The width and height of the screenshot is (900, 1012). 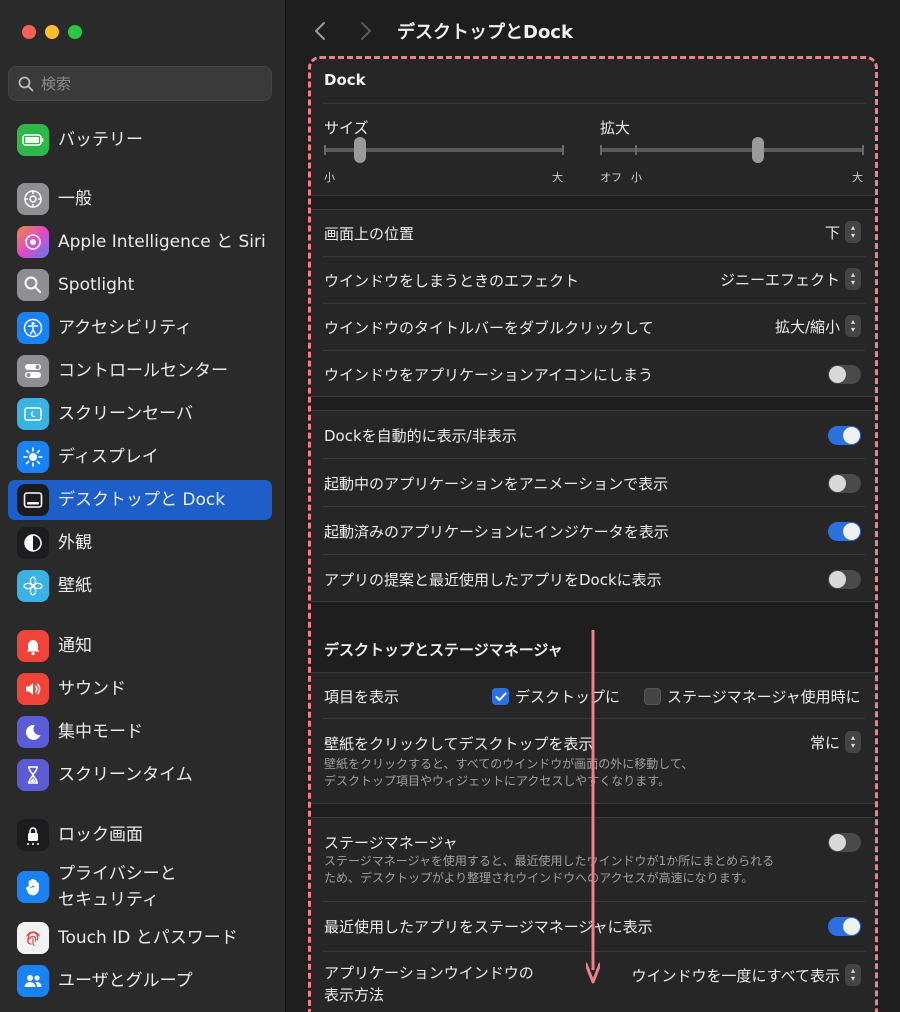 I want to click on click-wallpaper-desc-line2: デスクトップ項目やウィジェットにアクセスしやすくなります。, so click(x=497, y=781).